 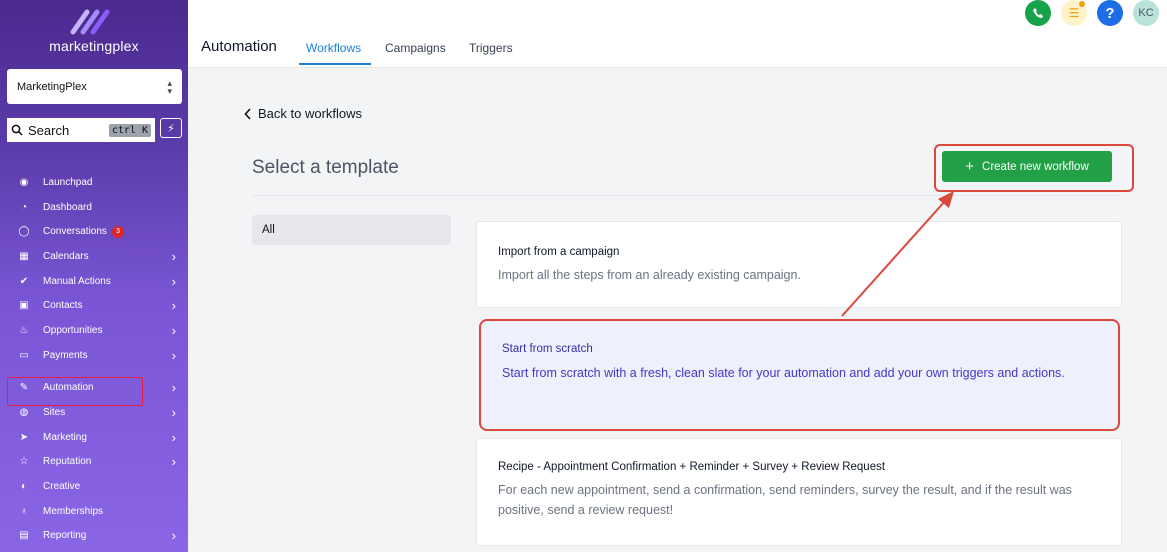 I want to click on phone-icon, so click(x=1038, y=13).